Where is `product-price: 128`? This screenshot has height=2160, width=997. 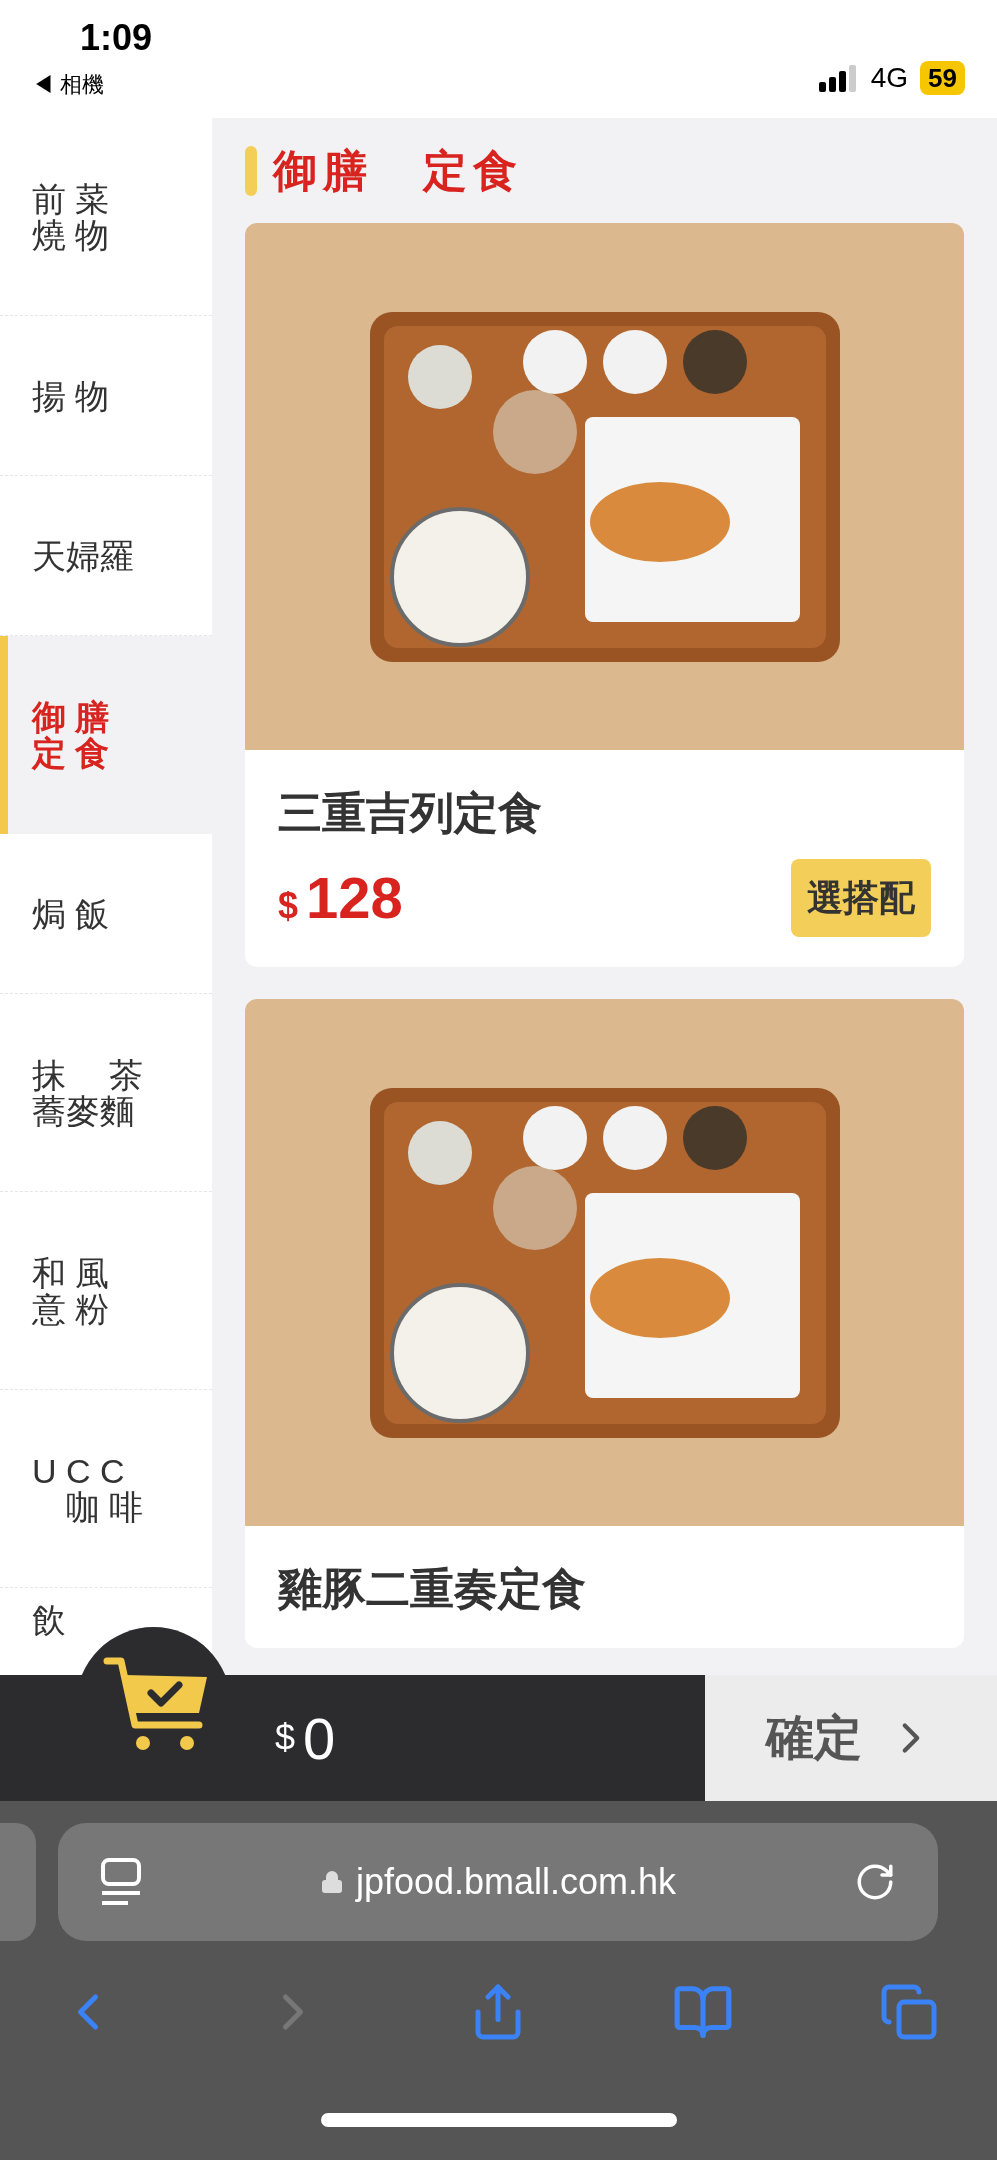
product-price: 128 is located at coordinates (354, 898).